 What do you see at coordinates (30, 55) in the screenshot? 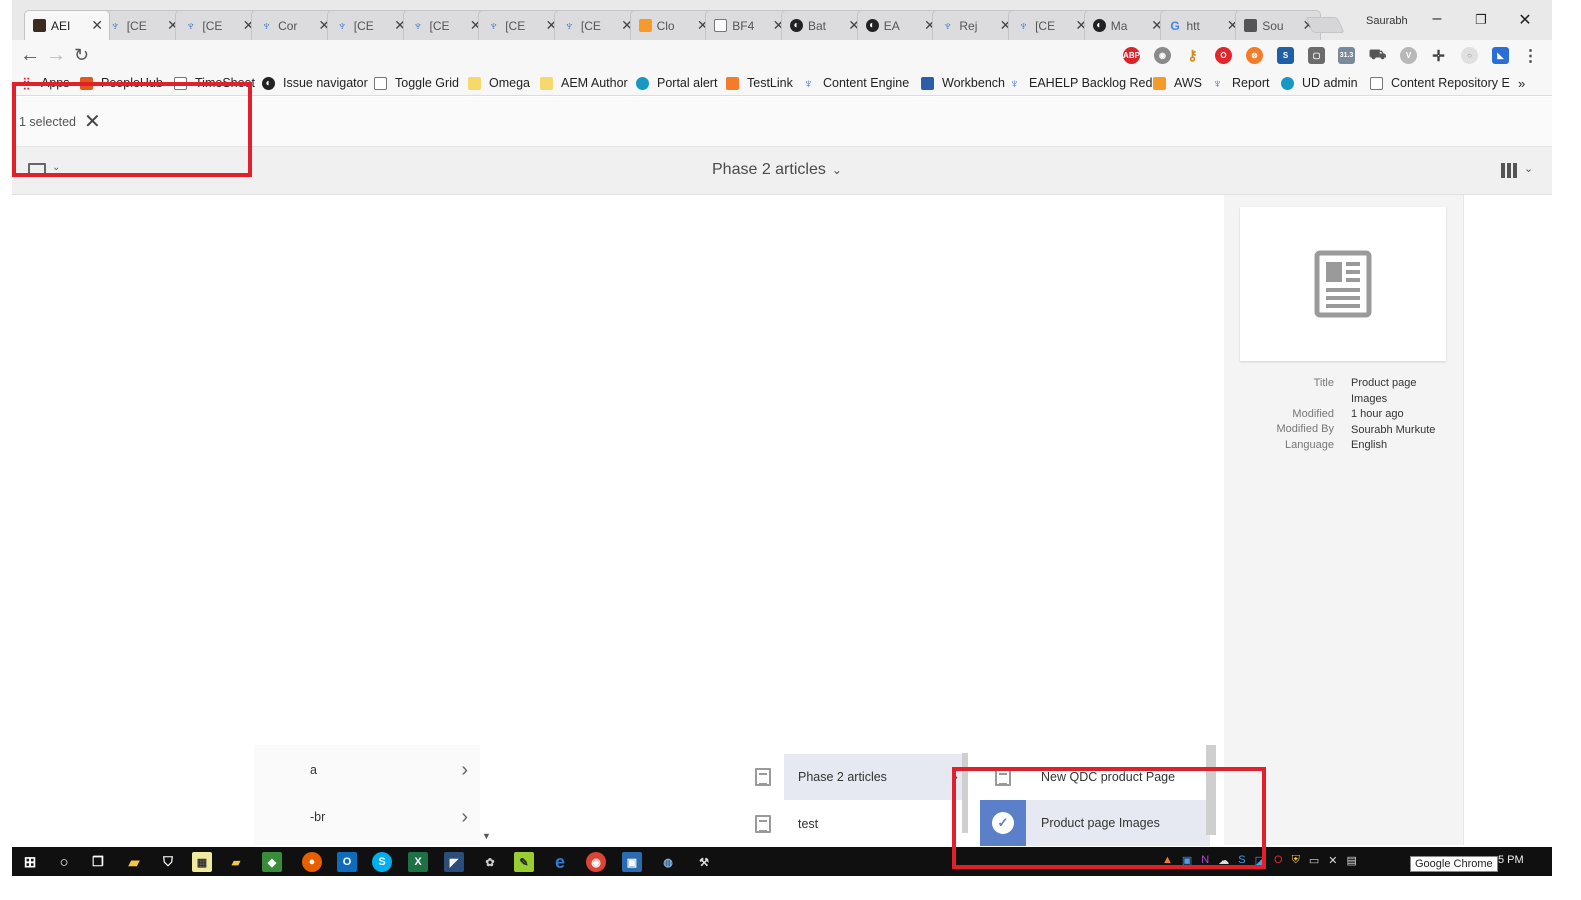
I see `back-icon: ←` at bounding box center [30, 55].